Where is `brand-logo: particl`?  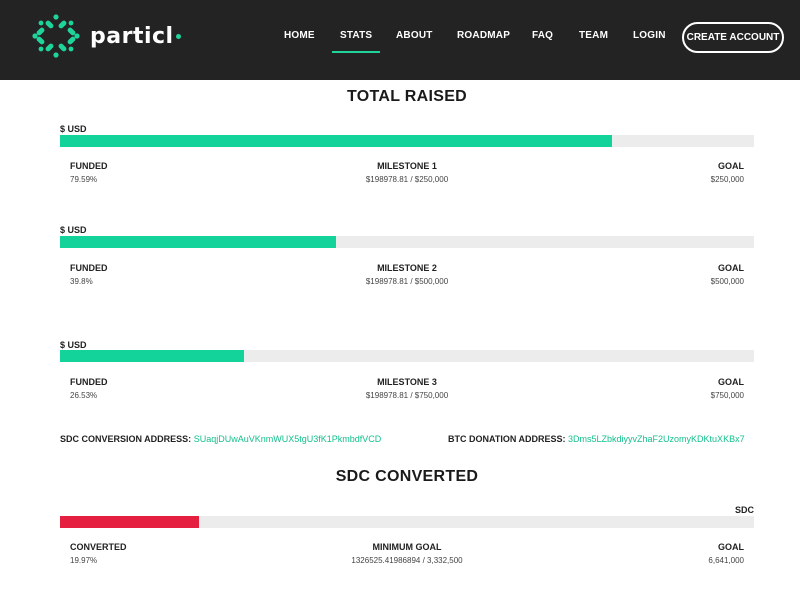
brand-logo: particl is located at coordinates (106, 36).